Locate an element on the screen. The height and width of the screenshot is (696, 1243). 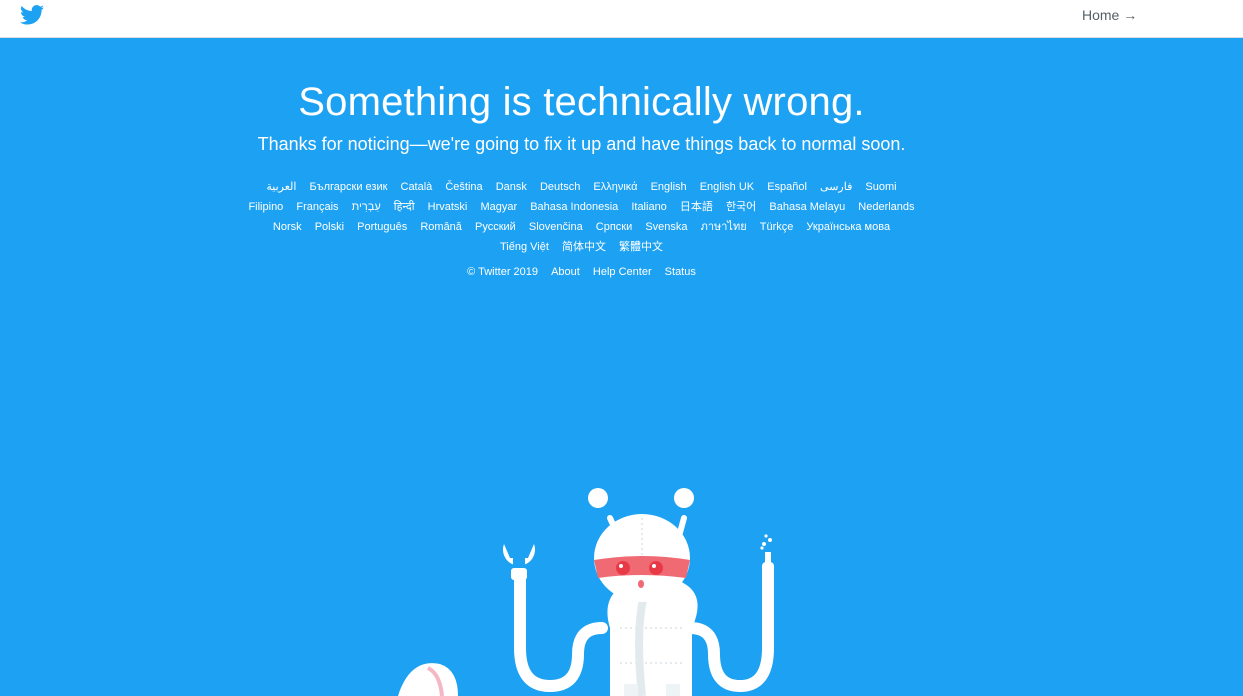
language-link: Tiếng Việt is located at coordinates (524, 247).